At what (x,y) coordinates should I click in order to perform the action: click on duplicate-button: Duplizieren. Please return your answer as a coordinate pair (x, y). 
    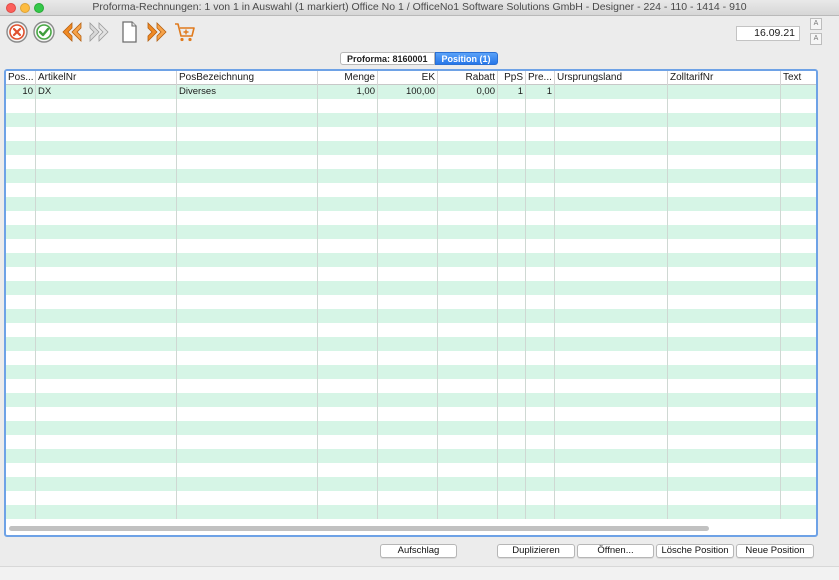
    Looking at the image, I should click on (536, 551).